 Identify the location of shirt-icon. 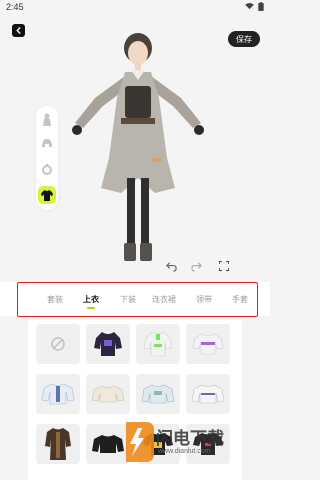
(47, 195).